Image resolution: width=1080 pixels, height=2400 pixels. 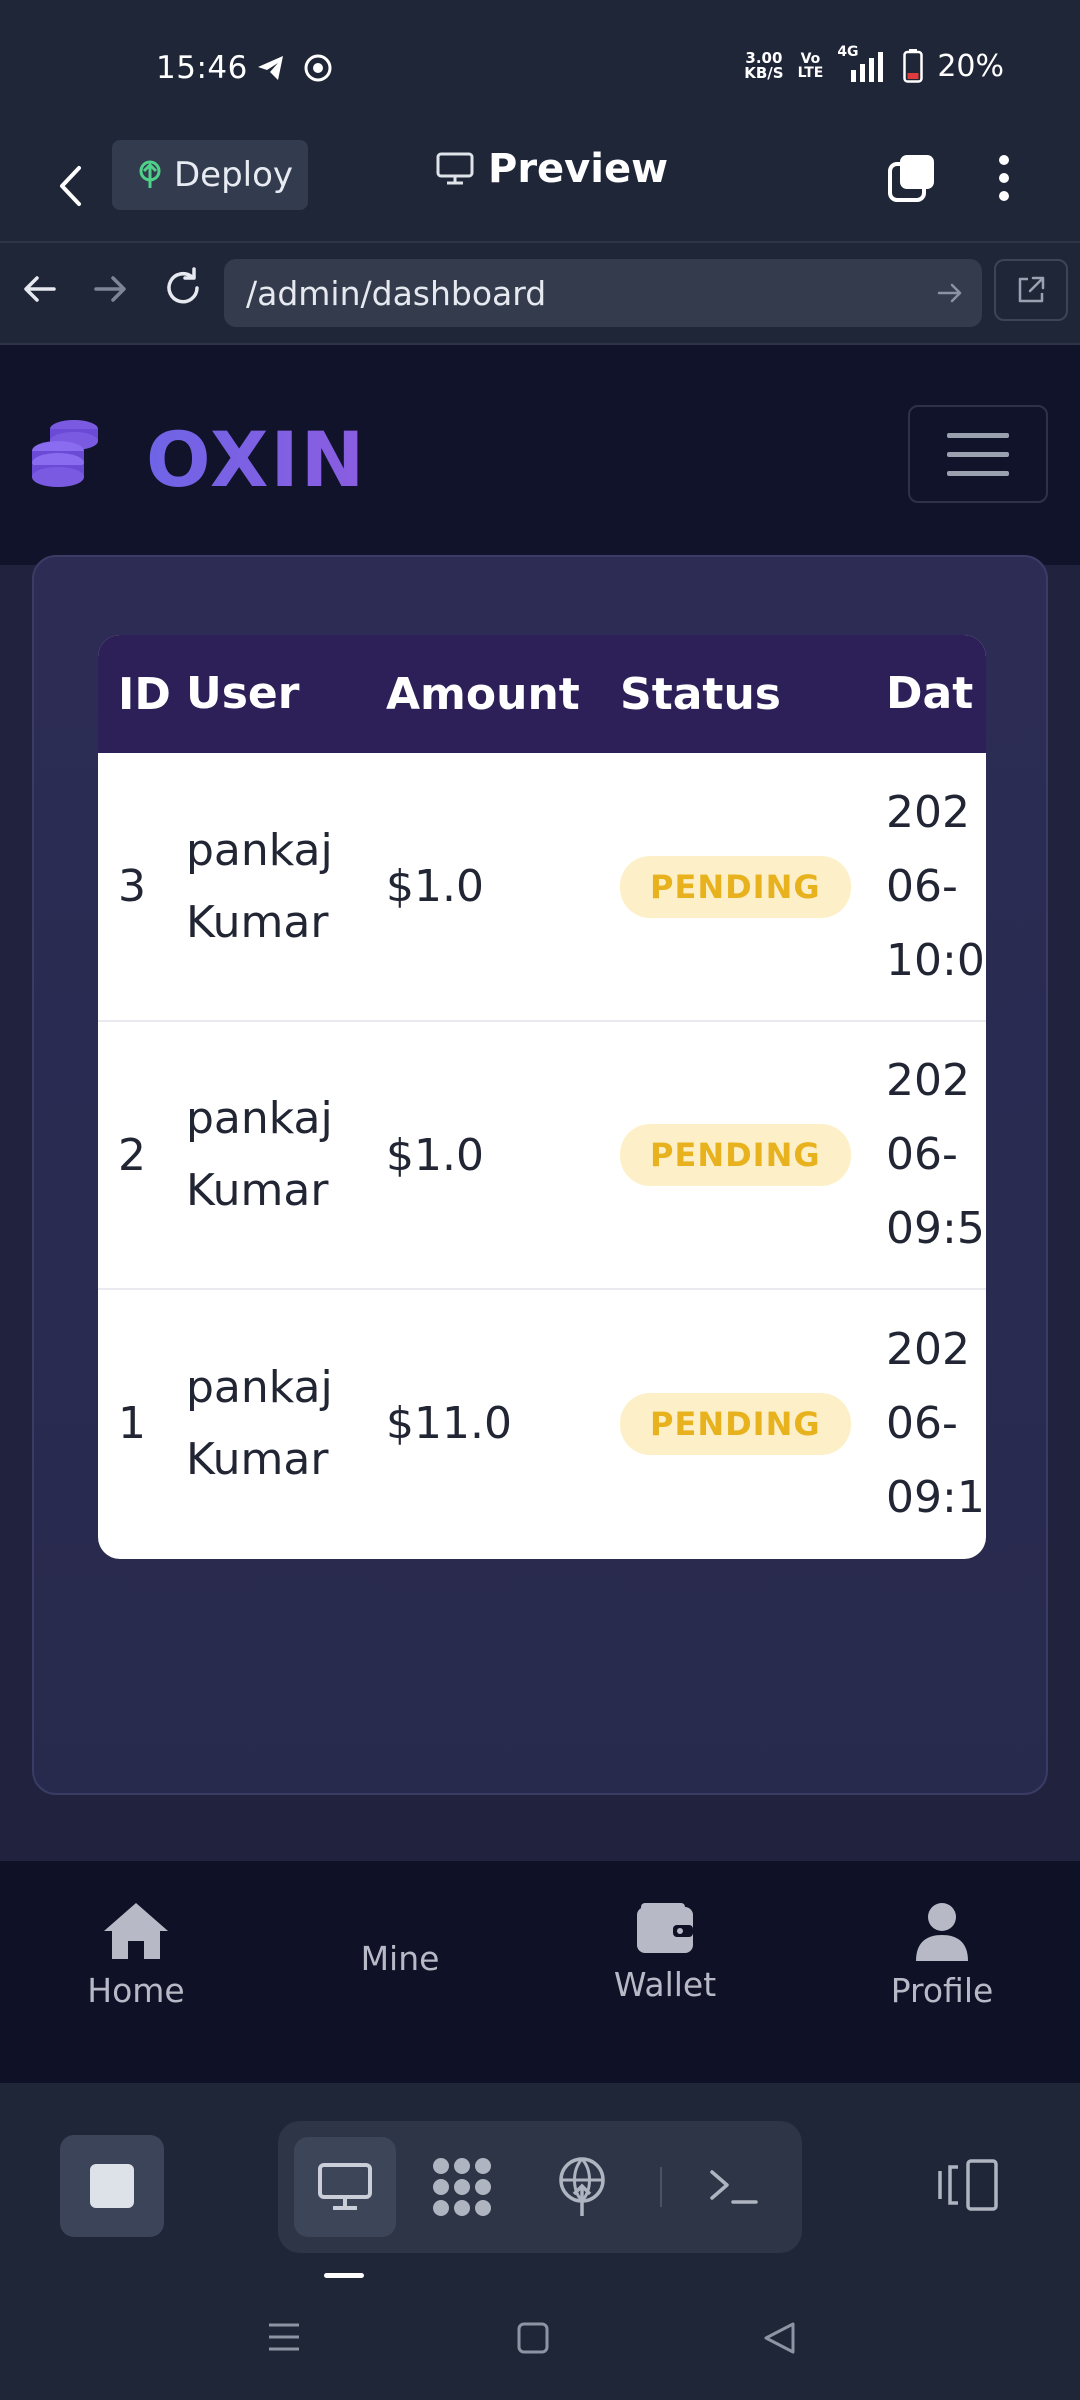 I want to click on open-external-button, so click(x=1031, y=290).